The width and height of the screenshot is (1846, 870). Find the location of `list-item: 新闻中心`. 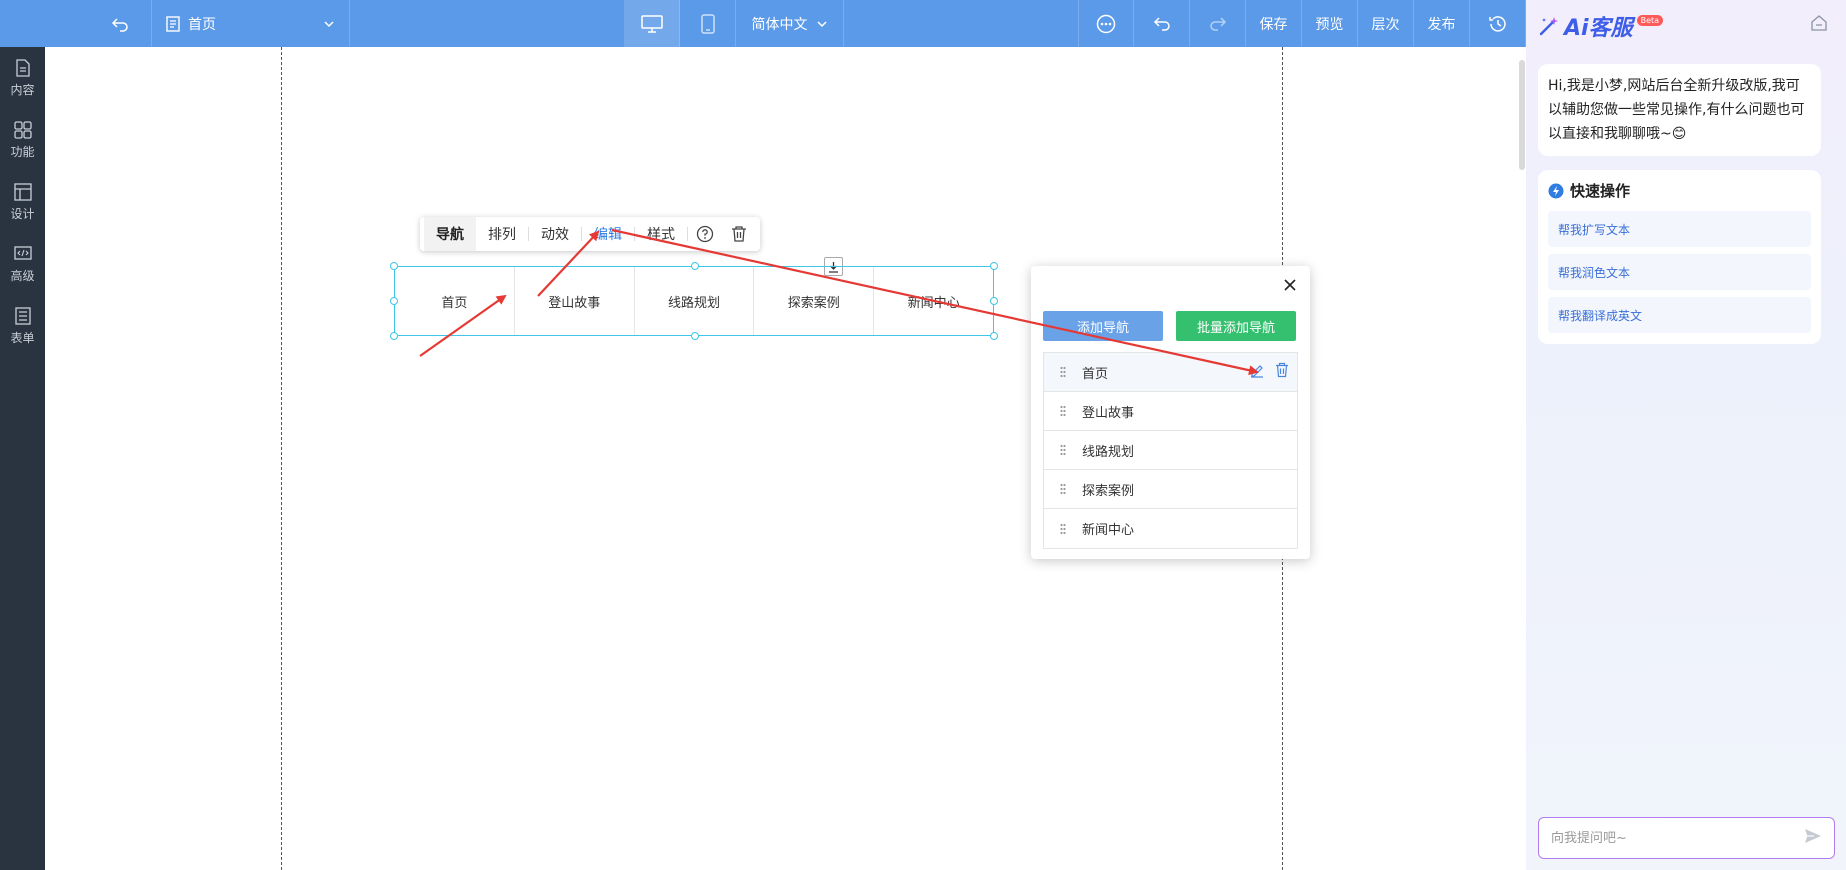

list-item: 新闻中心 is located at coordinates (1170, 528).